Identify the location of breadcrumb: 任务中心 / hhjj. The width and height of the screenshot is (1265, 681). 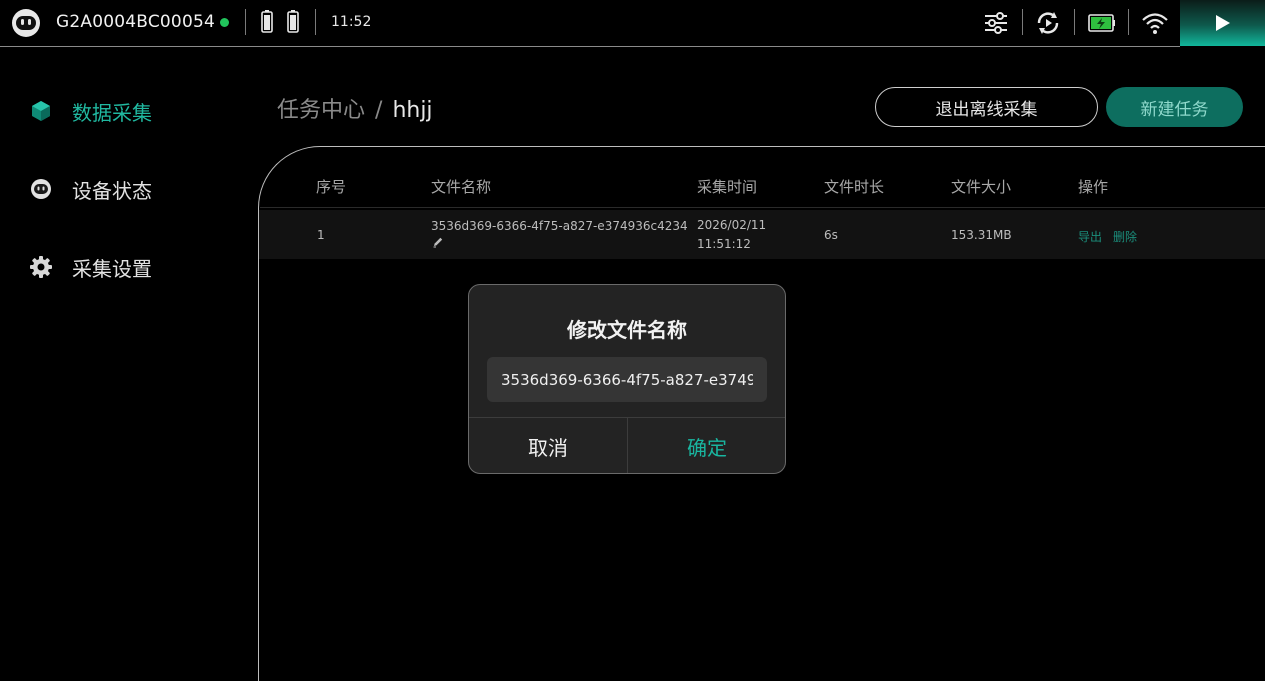
(355, 108).